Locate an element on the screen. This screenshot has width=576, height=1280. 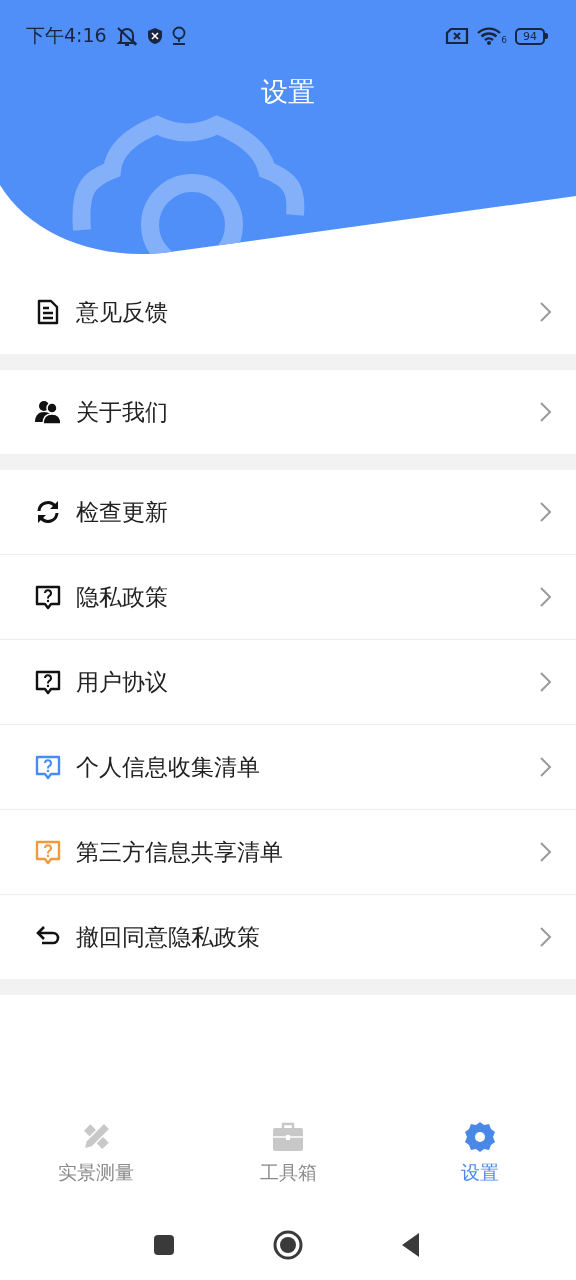
people-icon is located at coordinates (48, 412).